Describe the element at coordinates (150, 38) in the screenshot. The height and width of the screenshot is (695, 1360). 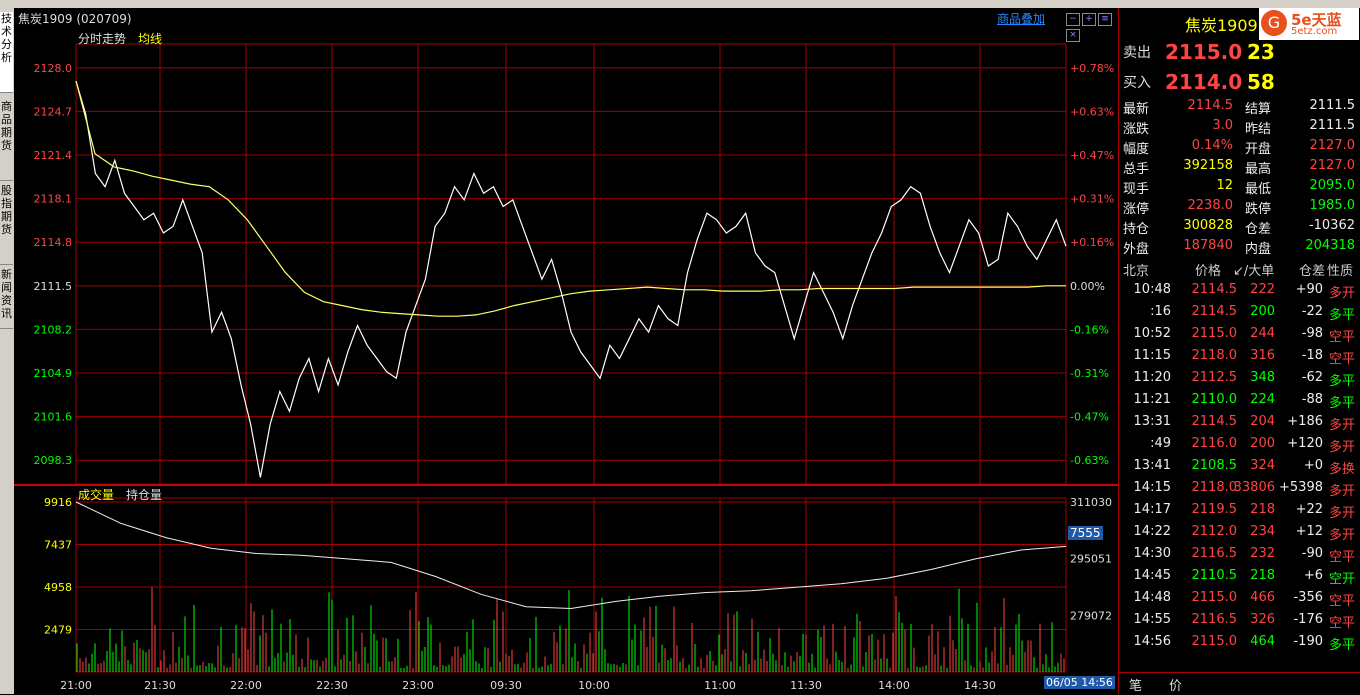
I see `tab-average-line: 均线` at that location.